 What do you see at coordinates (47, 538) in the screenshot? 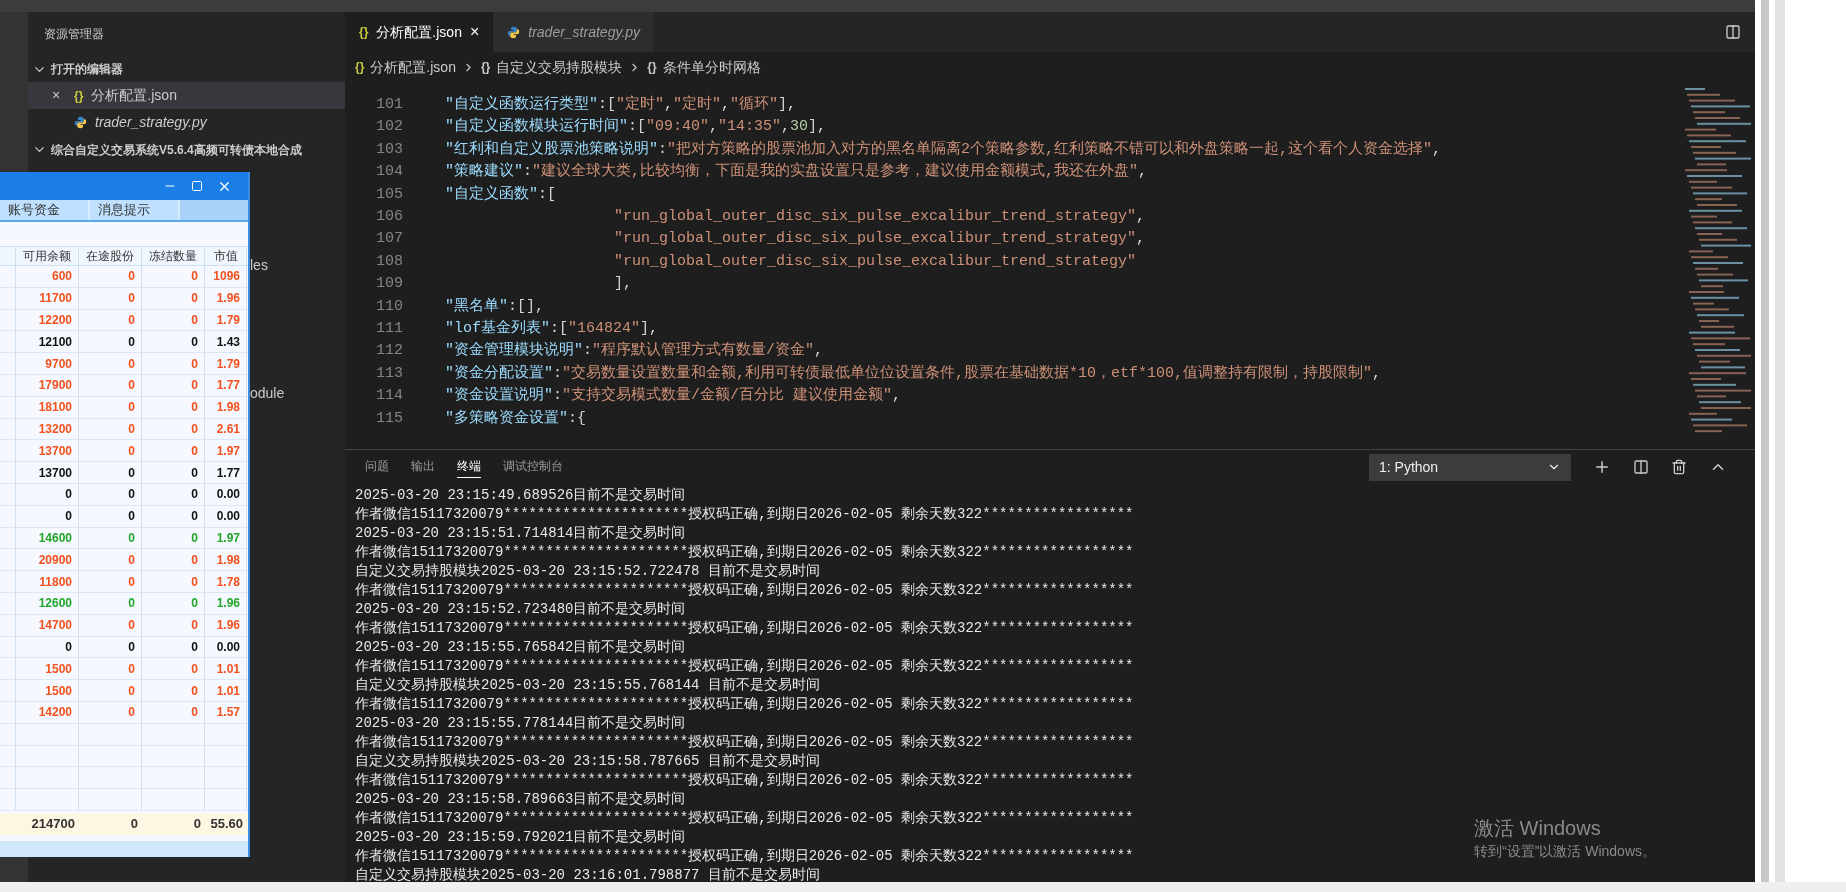
I see `table-cell: 14600` at bounding box center [47, 538].